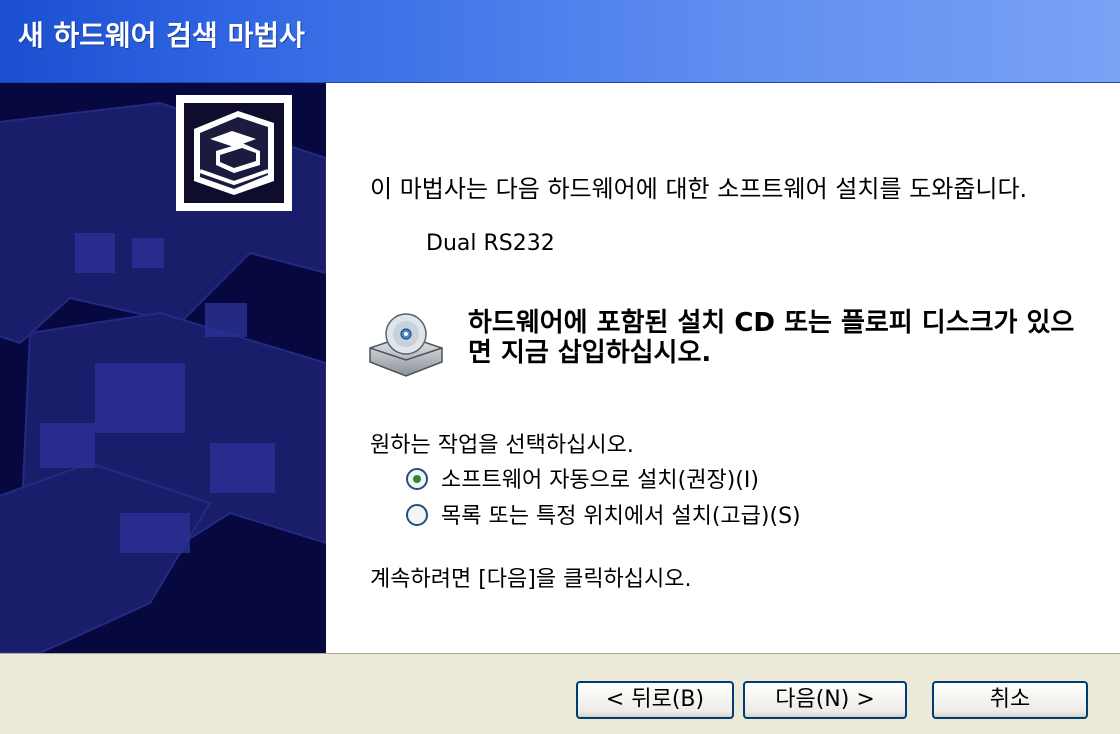 The height and width of the screenshot is (734, 1120). Describe the element at coordinates (406, 345) in the screenshot. I see `cd-drive-icon` at that location.